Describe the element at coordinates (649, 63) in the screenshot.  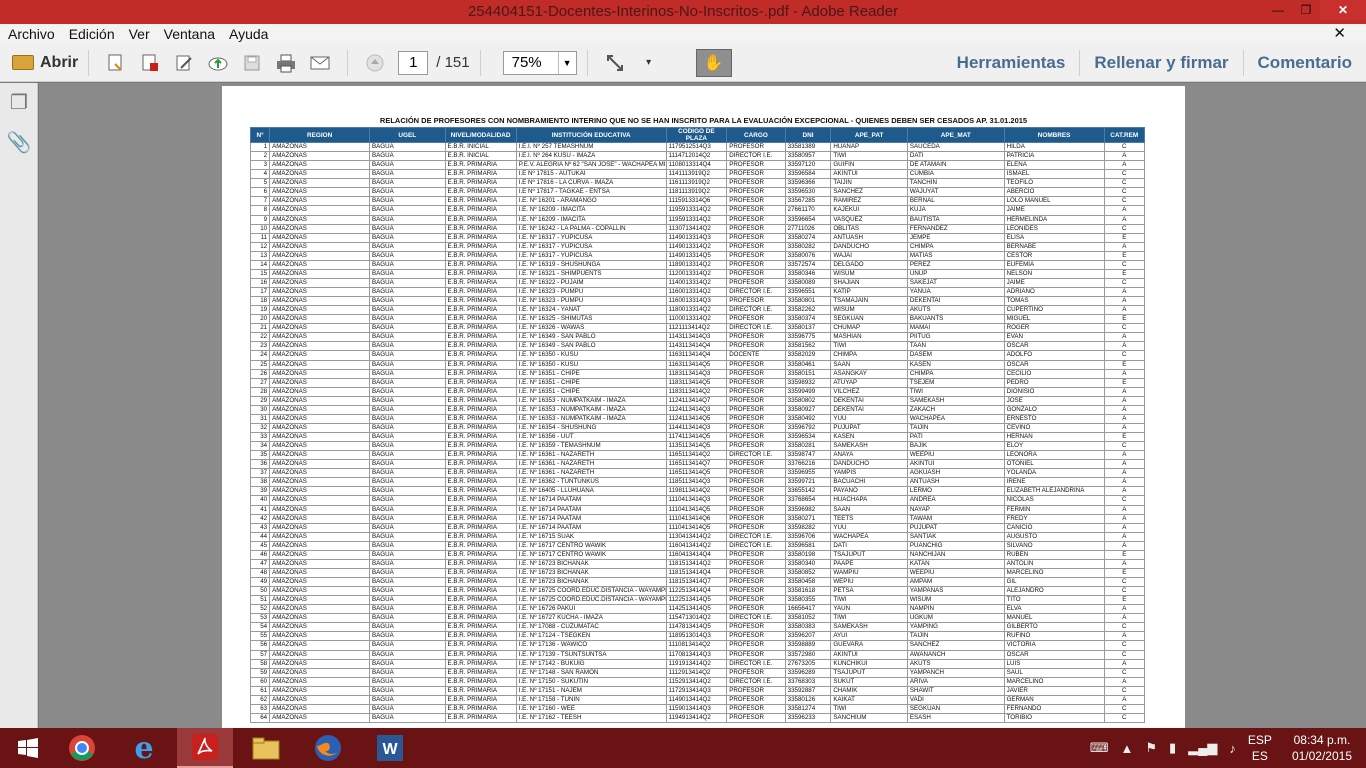
I see `toolbar-overflow-icon: ▾` at that location.